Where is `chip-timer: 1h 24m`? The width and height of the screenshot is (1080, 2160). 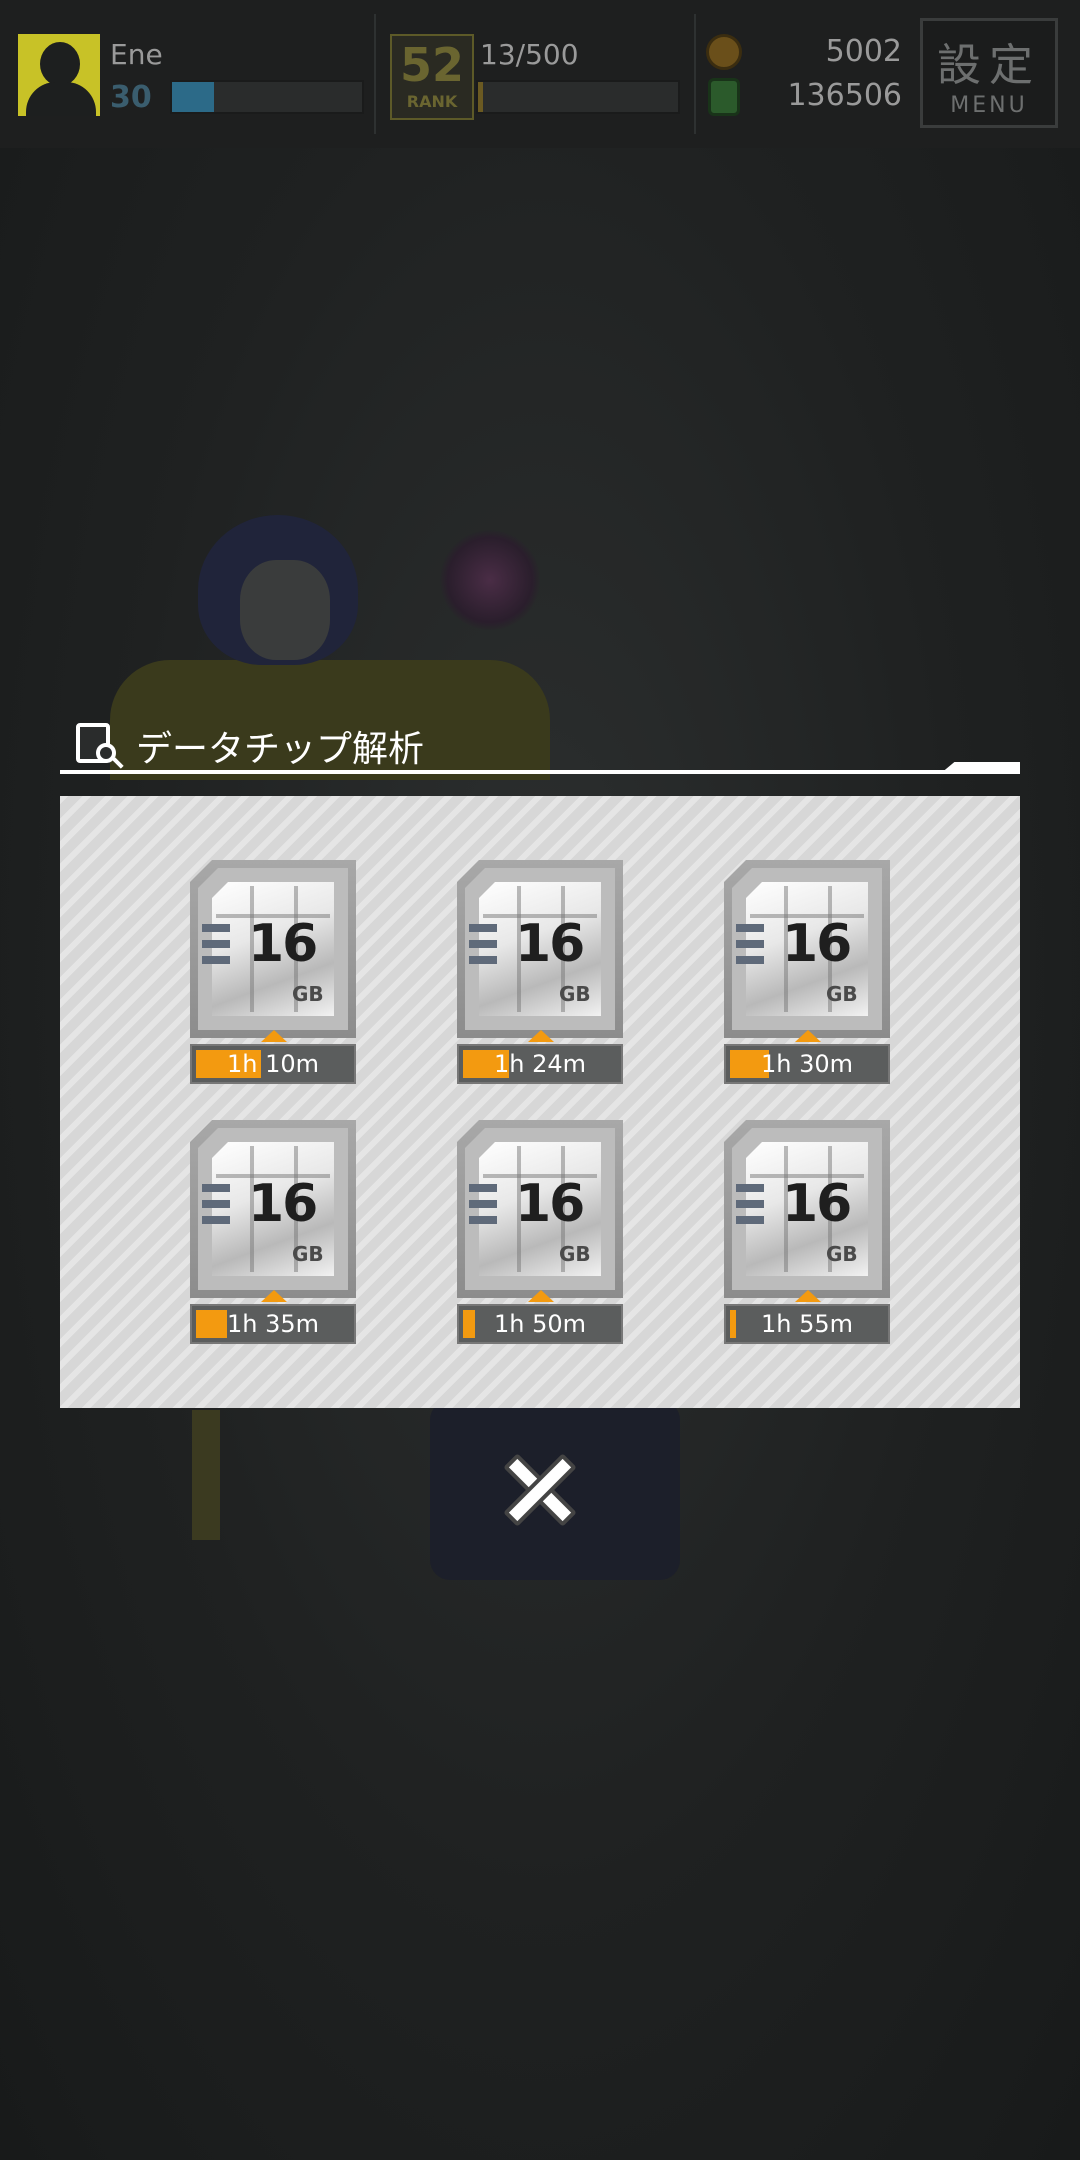 chip-timer: 1h 24m is located at coordinates (540, 1064).